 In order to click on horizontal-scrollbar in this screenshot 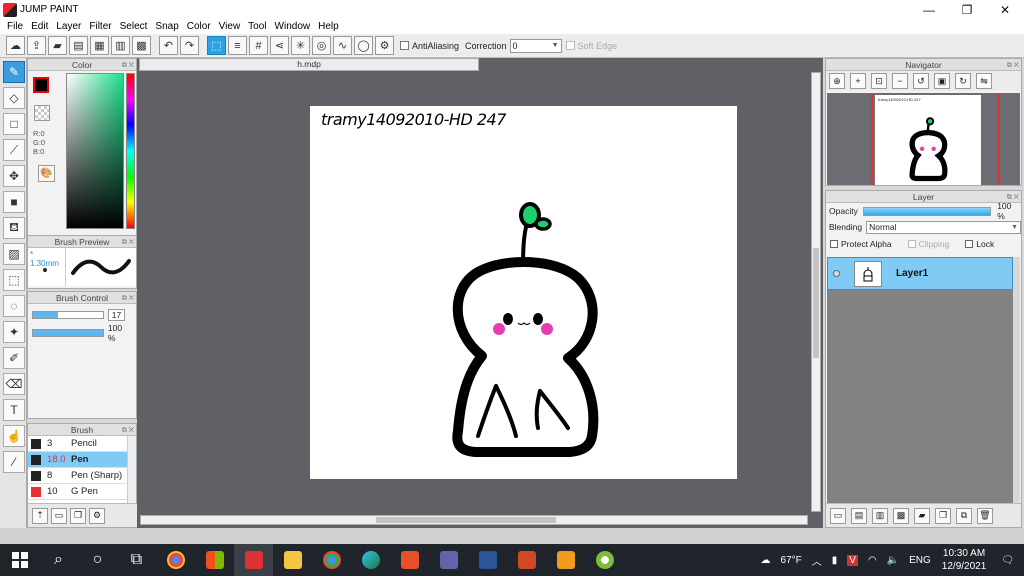, I will do `click(474, 520)`.